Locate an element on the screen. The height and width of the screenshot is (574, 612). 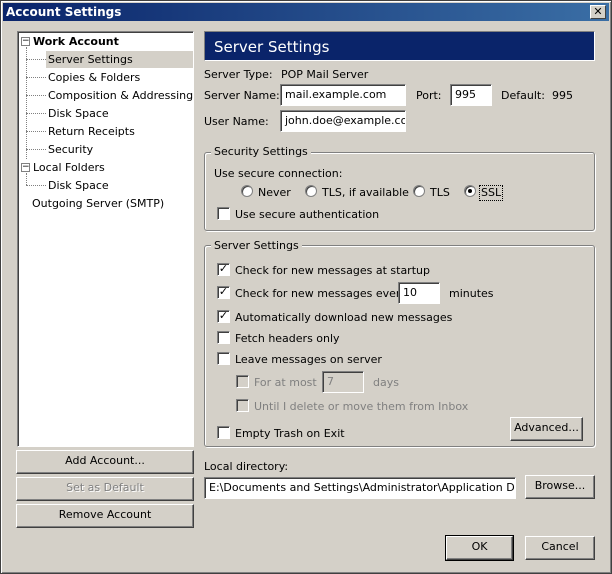
user-name-field: john.doe@example.com is located at coordinates (343, 121).